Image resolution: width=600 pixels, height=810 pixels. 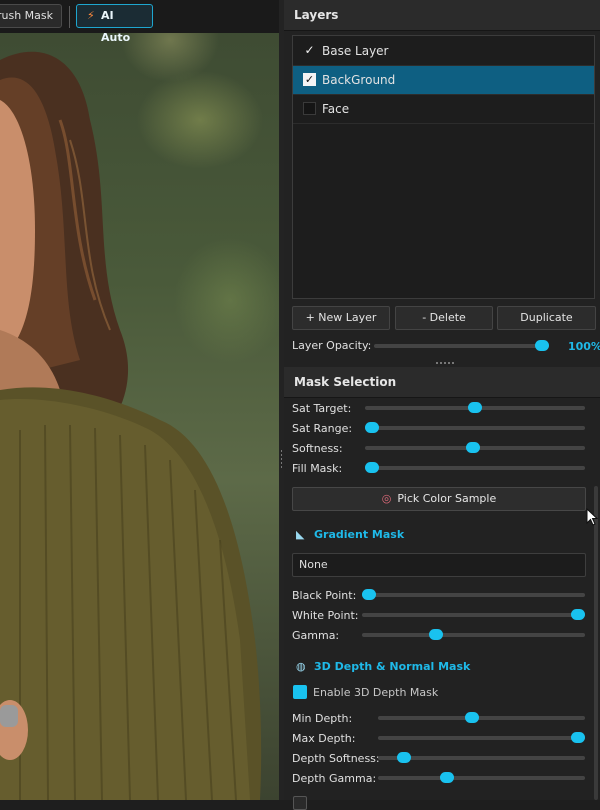 I want to click on gradient-icon: ◣, so click(x=300, y=534).